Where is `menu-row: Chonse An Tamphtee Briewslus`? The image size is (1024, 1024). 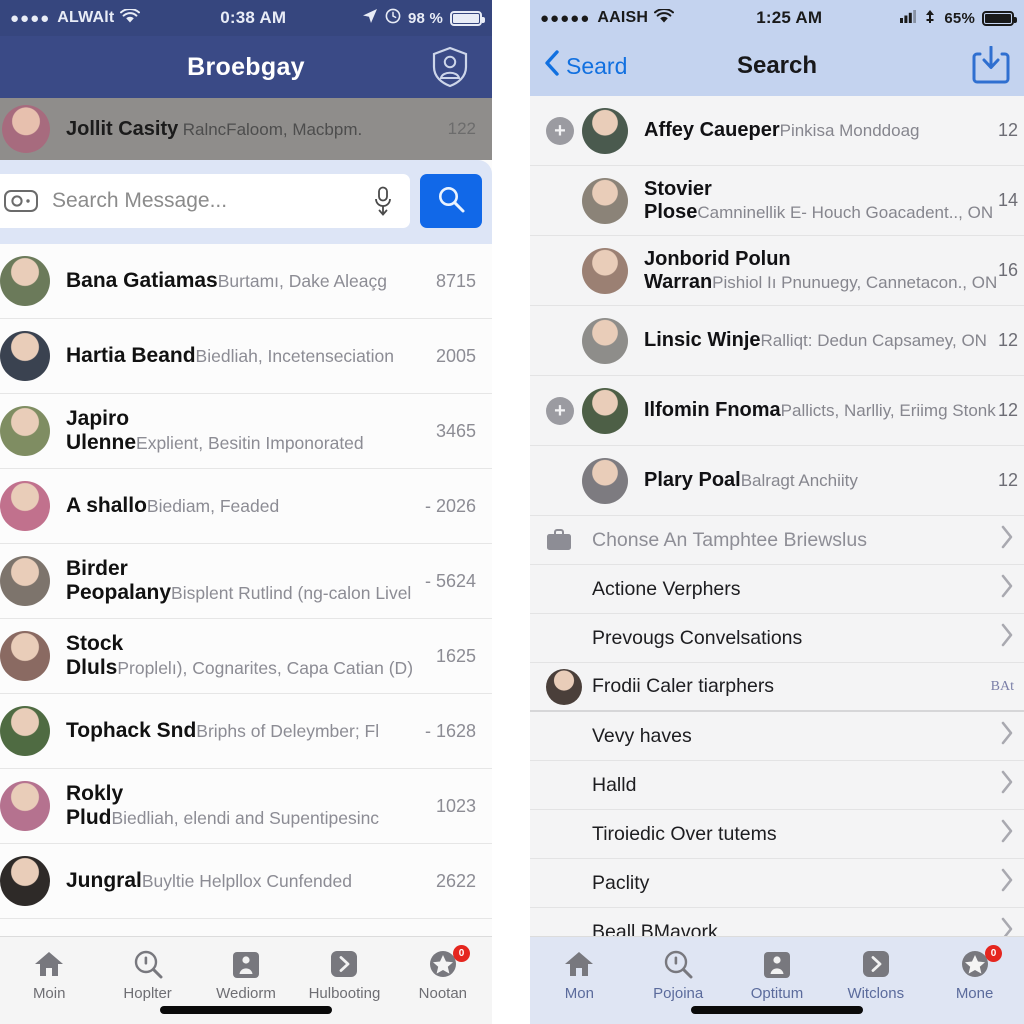 menu-row: Chonse An Tamphtee Briewslus is located at coordinates (777, 540).